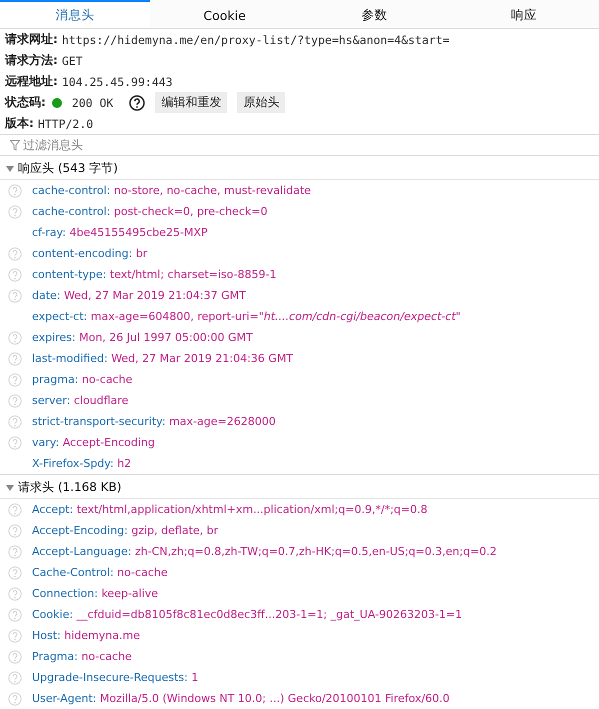 The image size is (599, 709). What do you see at coordinates (31, 81) in the screenshot?
I see `field-label: 远程地址:` at bounding box center [31, 81].